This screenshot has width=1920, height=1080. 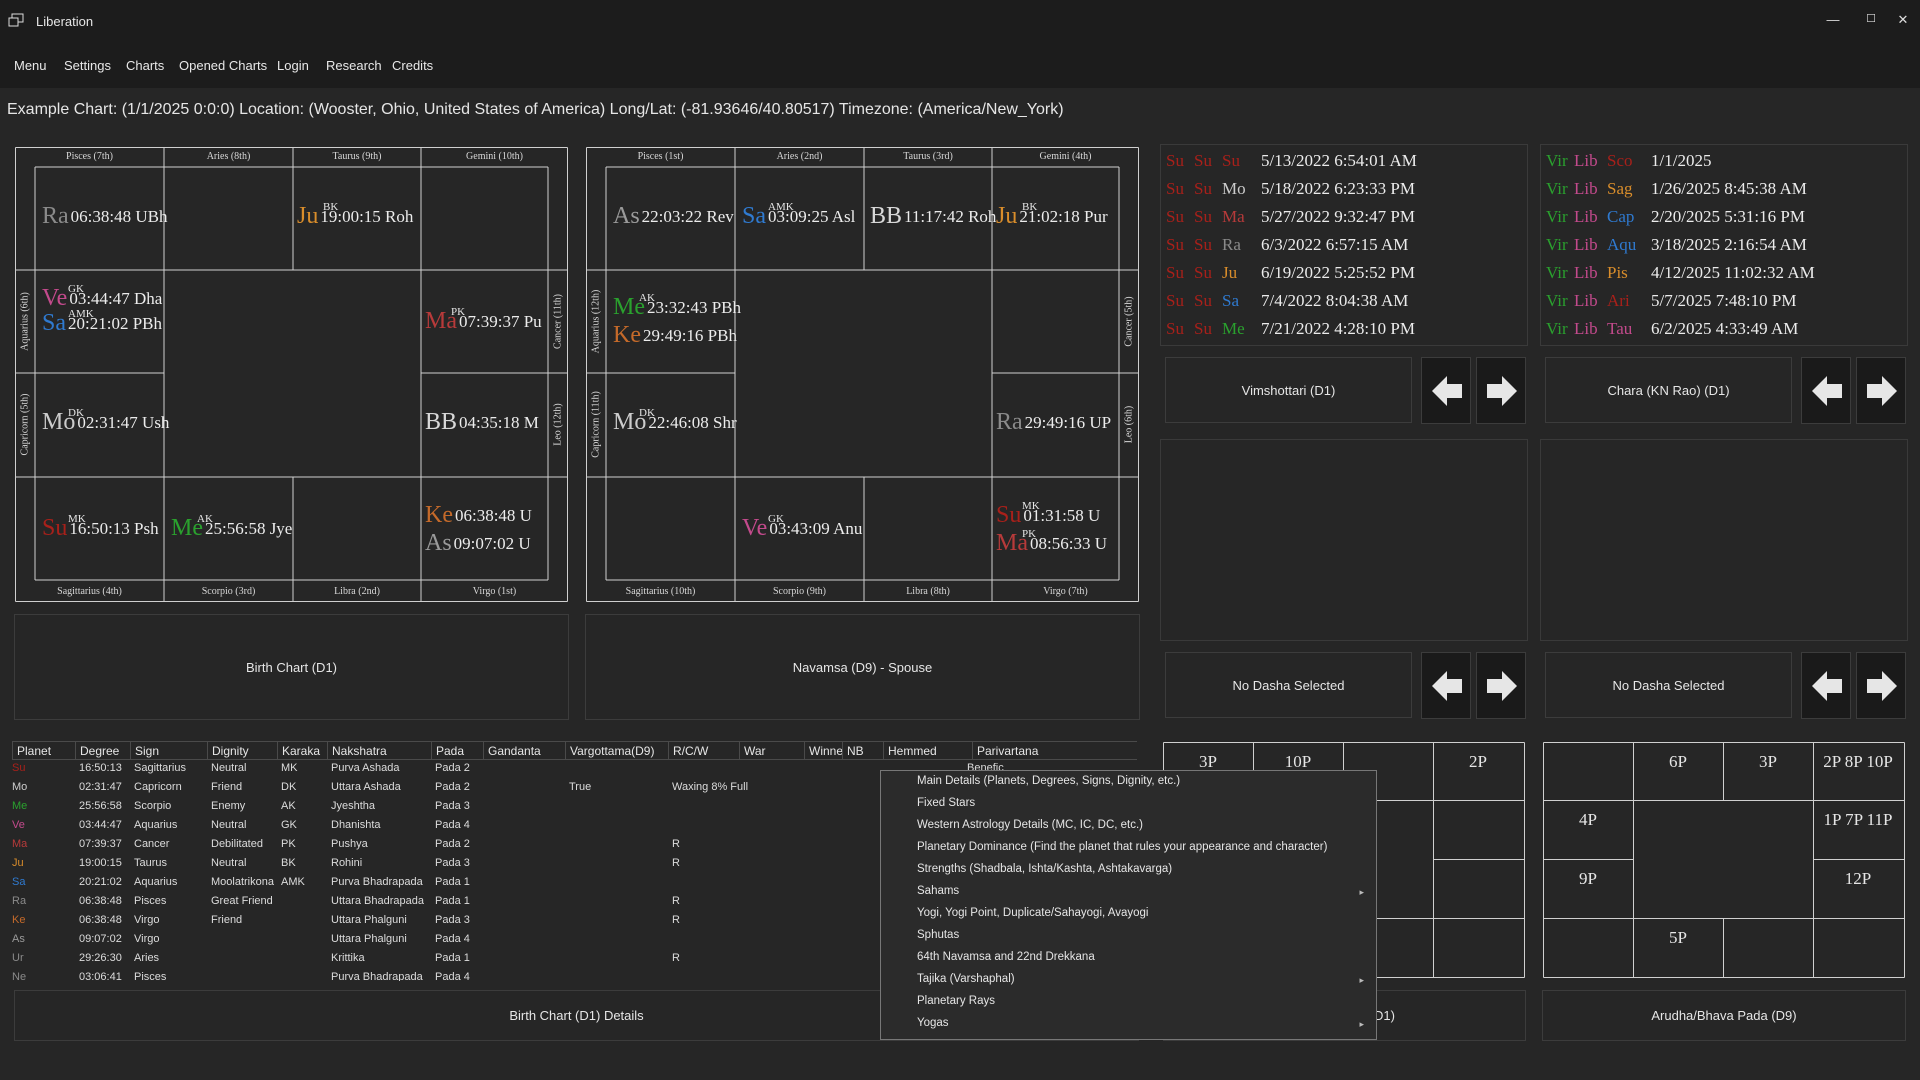 I want to click on table-cell: Dhanishta, so click(x=356, y=825).